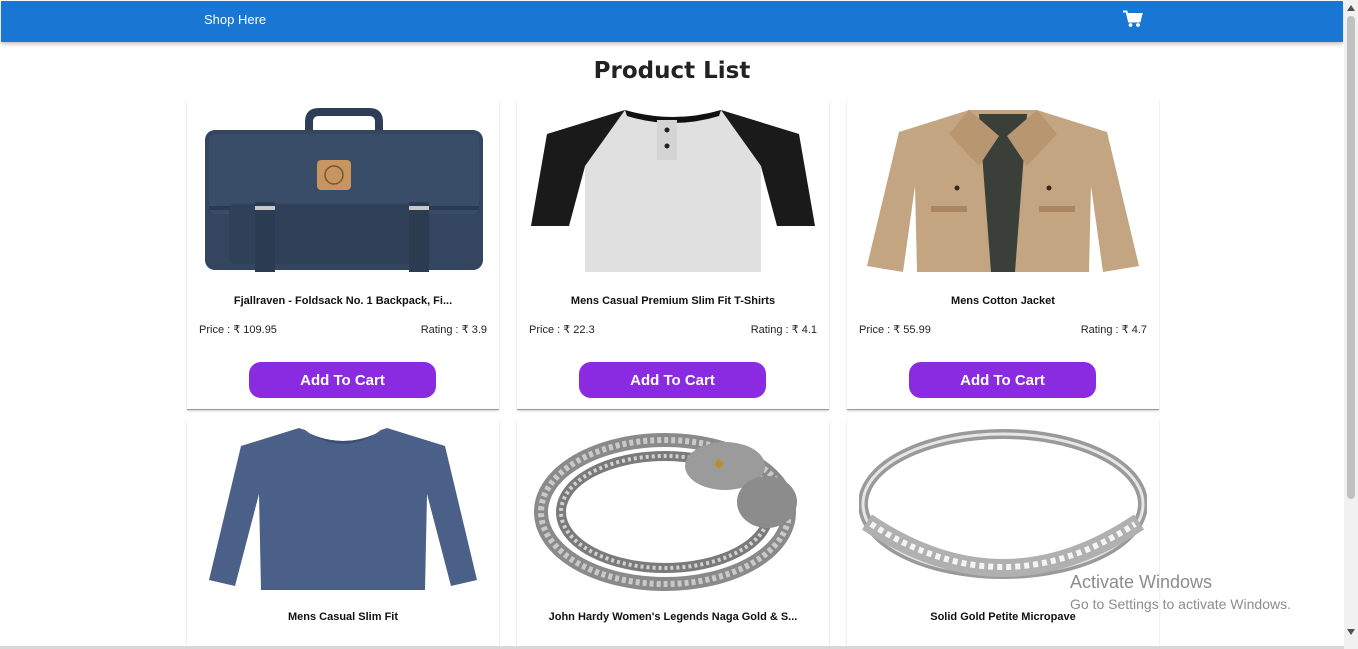 Image resolution: width=1358 pixels, height=649 pixels. I want to click on top-navbar: Shop Here, so click(672, 21).